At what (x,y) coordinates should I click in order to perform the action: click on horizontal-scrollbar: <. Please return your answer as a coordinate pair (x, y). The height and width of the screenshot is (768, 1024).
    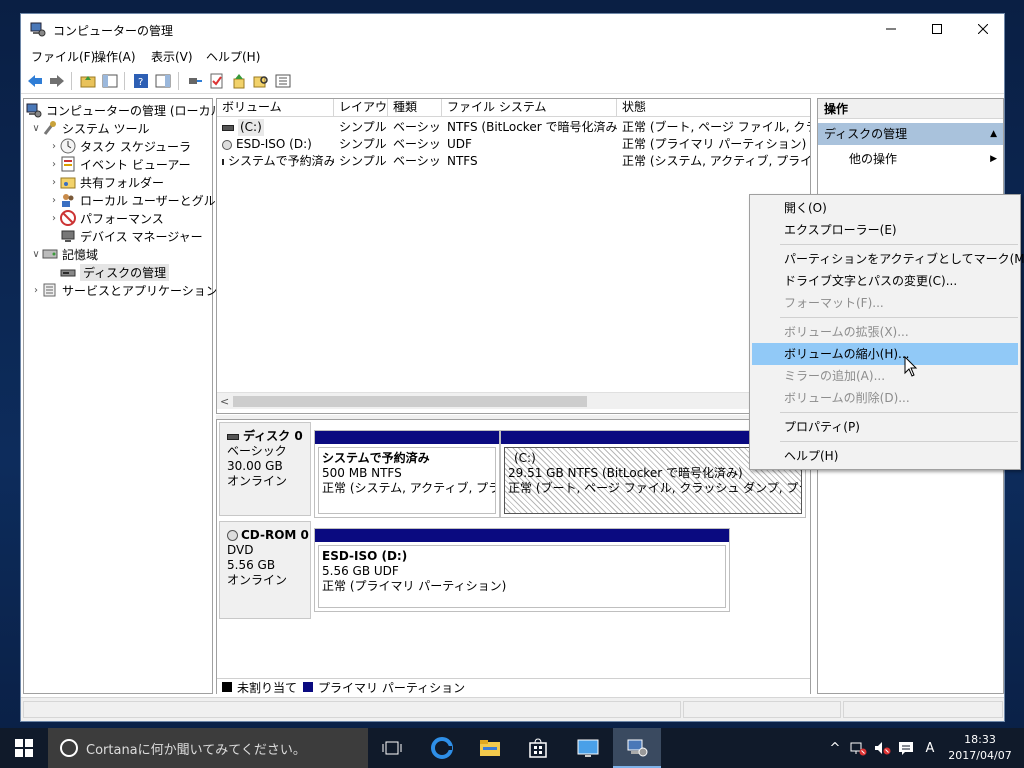
    Looking at the image, I should click on (513, 400).